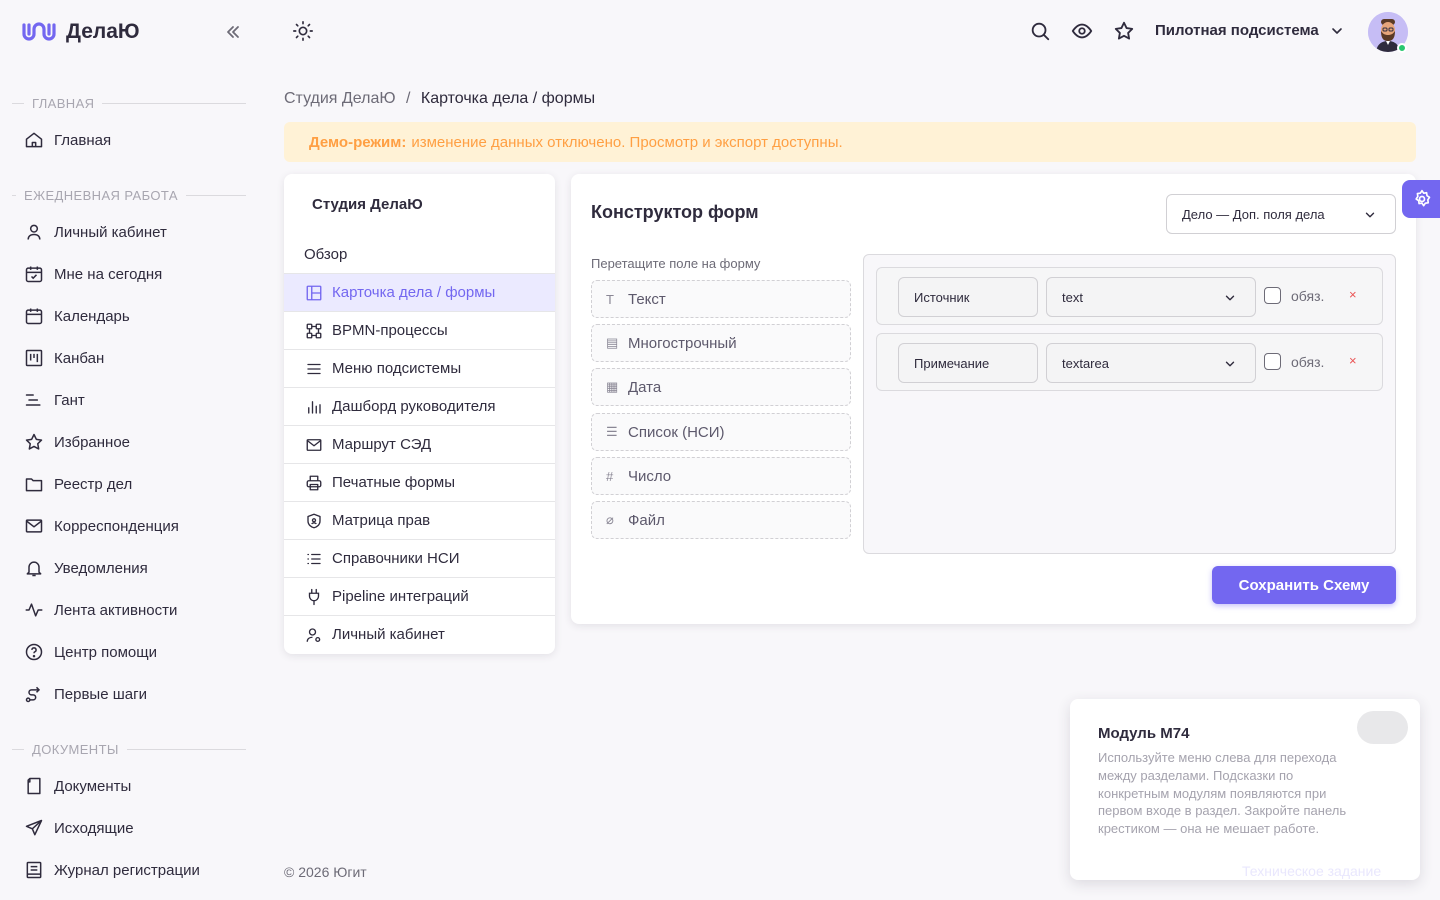  What do you see at coordinates (34, 870) in the screenshot?
I see `journal-icon` at bounding box center [34, 870].